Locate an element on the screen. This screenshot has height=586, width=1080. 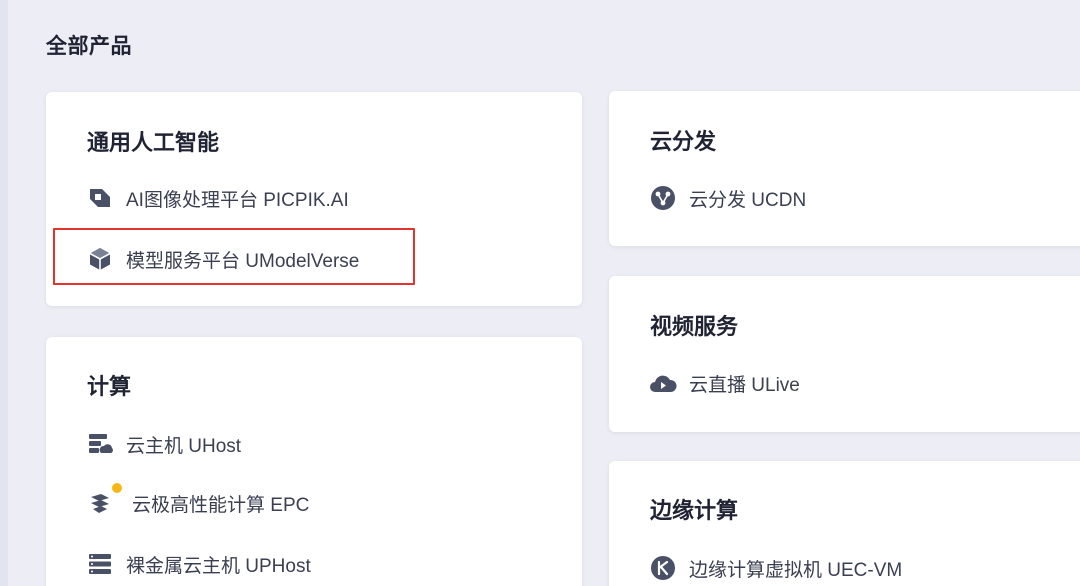
card-cdn: 云分发 云分发 UCDN is located at coordinates (844, 168).